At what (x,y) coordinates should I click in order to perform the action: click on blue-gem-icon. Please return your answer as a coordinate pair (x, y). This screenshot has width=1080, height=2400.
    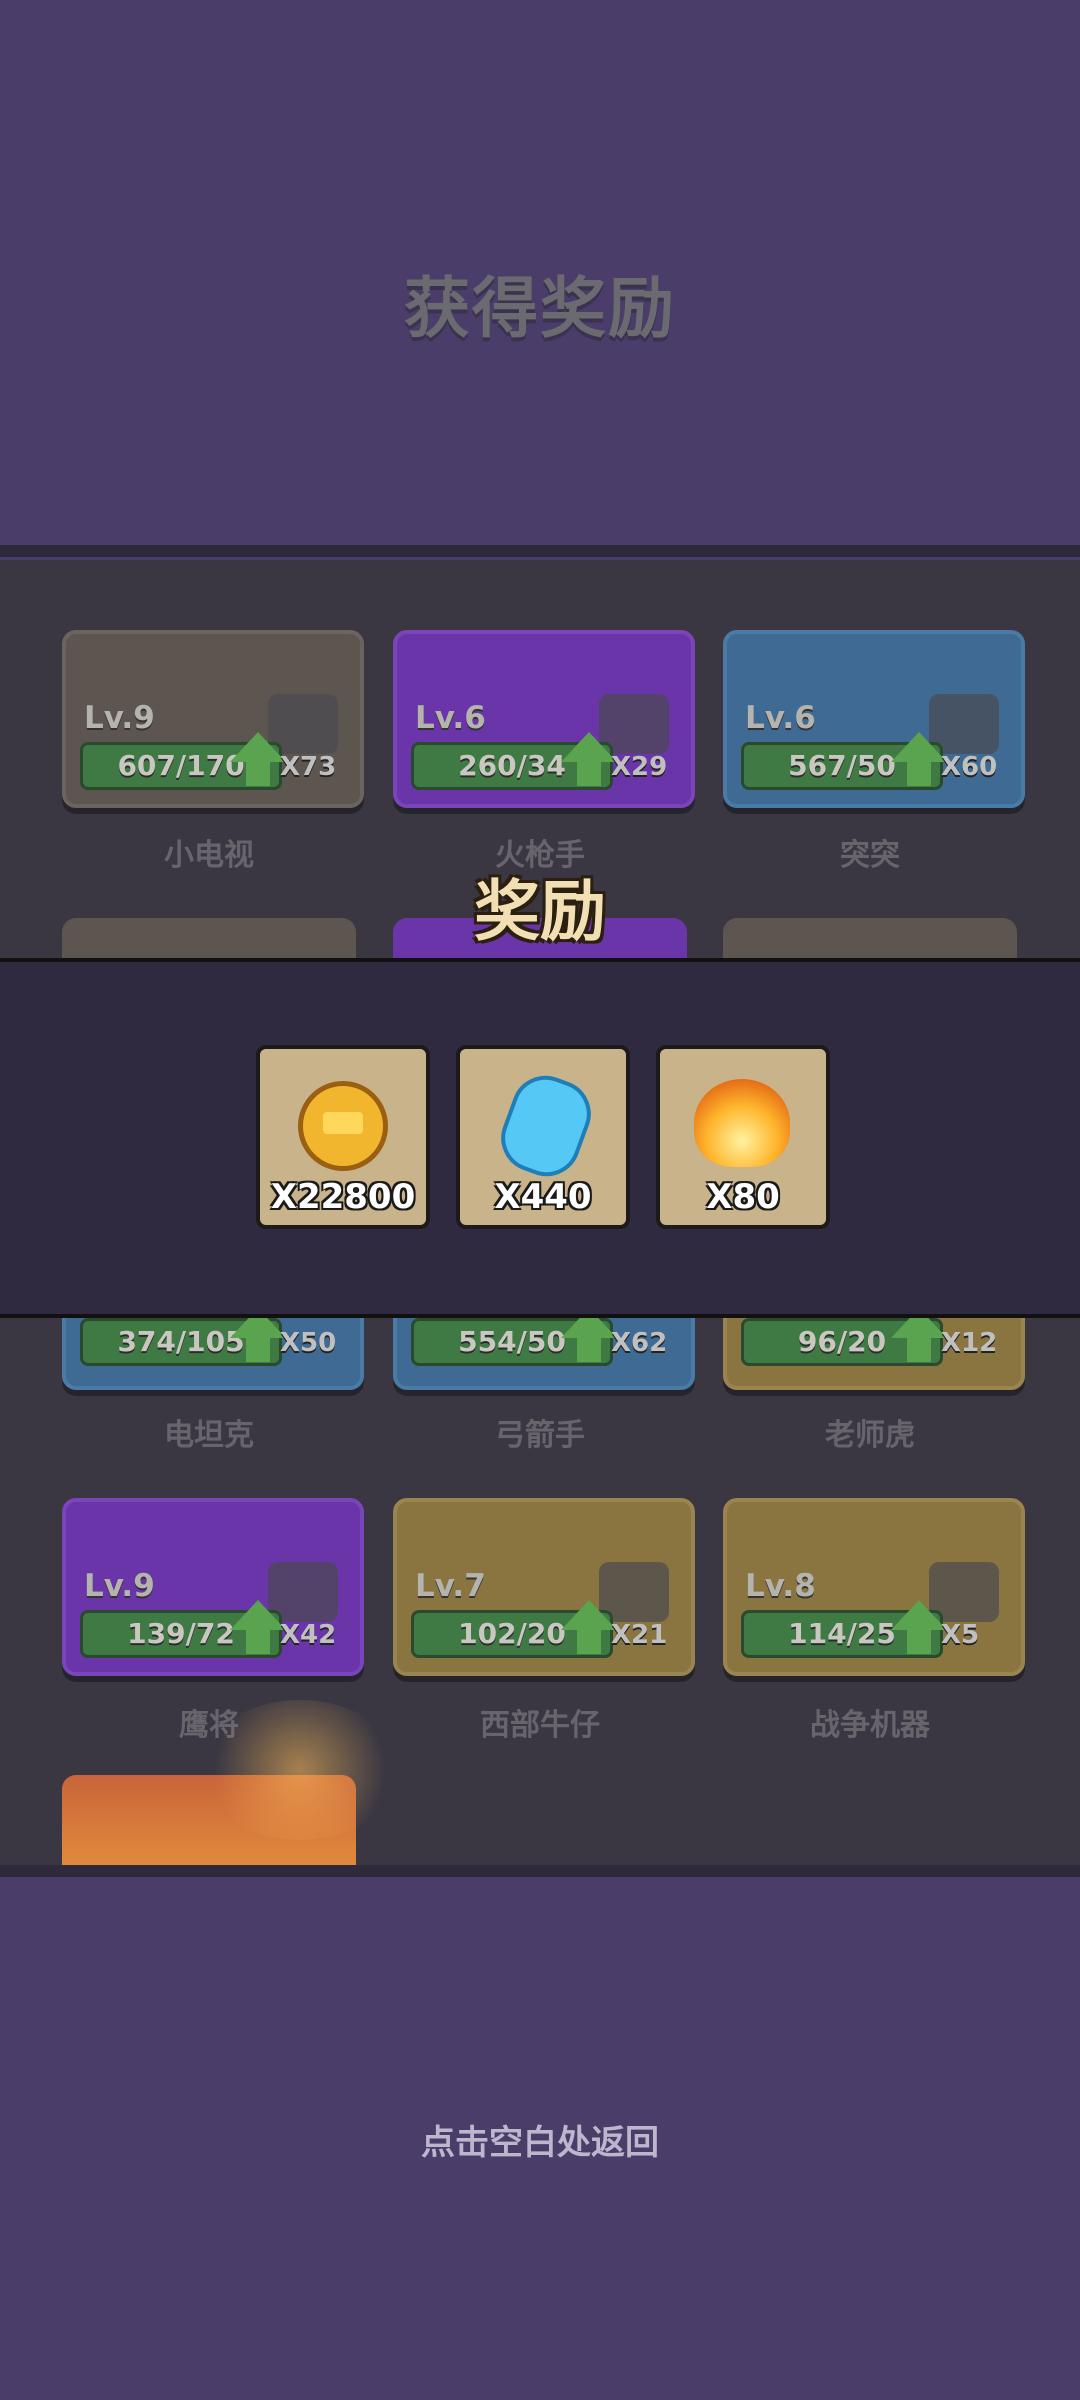
    Looking at the image, I should click on (546, 1126).